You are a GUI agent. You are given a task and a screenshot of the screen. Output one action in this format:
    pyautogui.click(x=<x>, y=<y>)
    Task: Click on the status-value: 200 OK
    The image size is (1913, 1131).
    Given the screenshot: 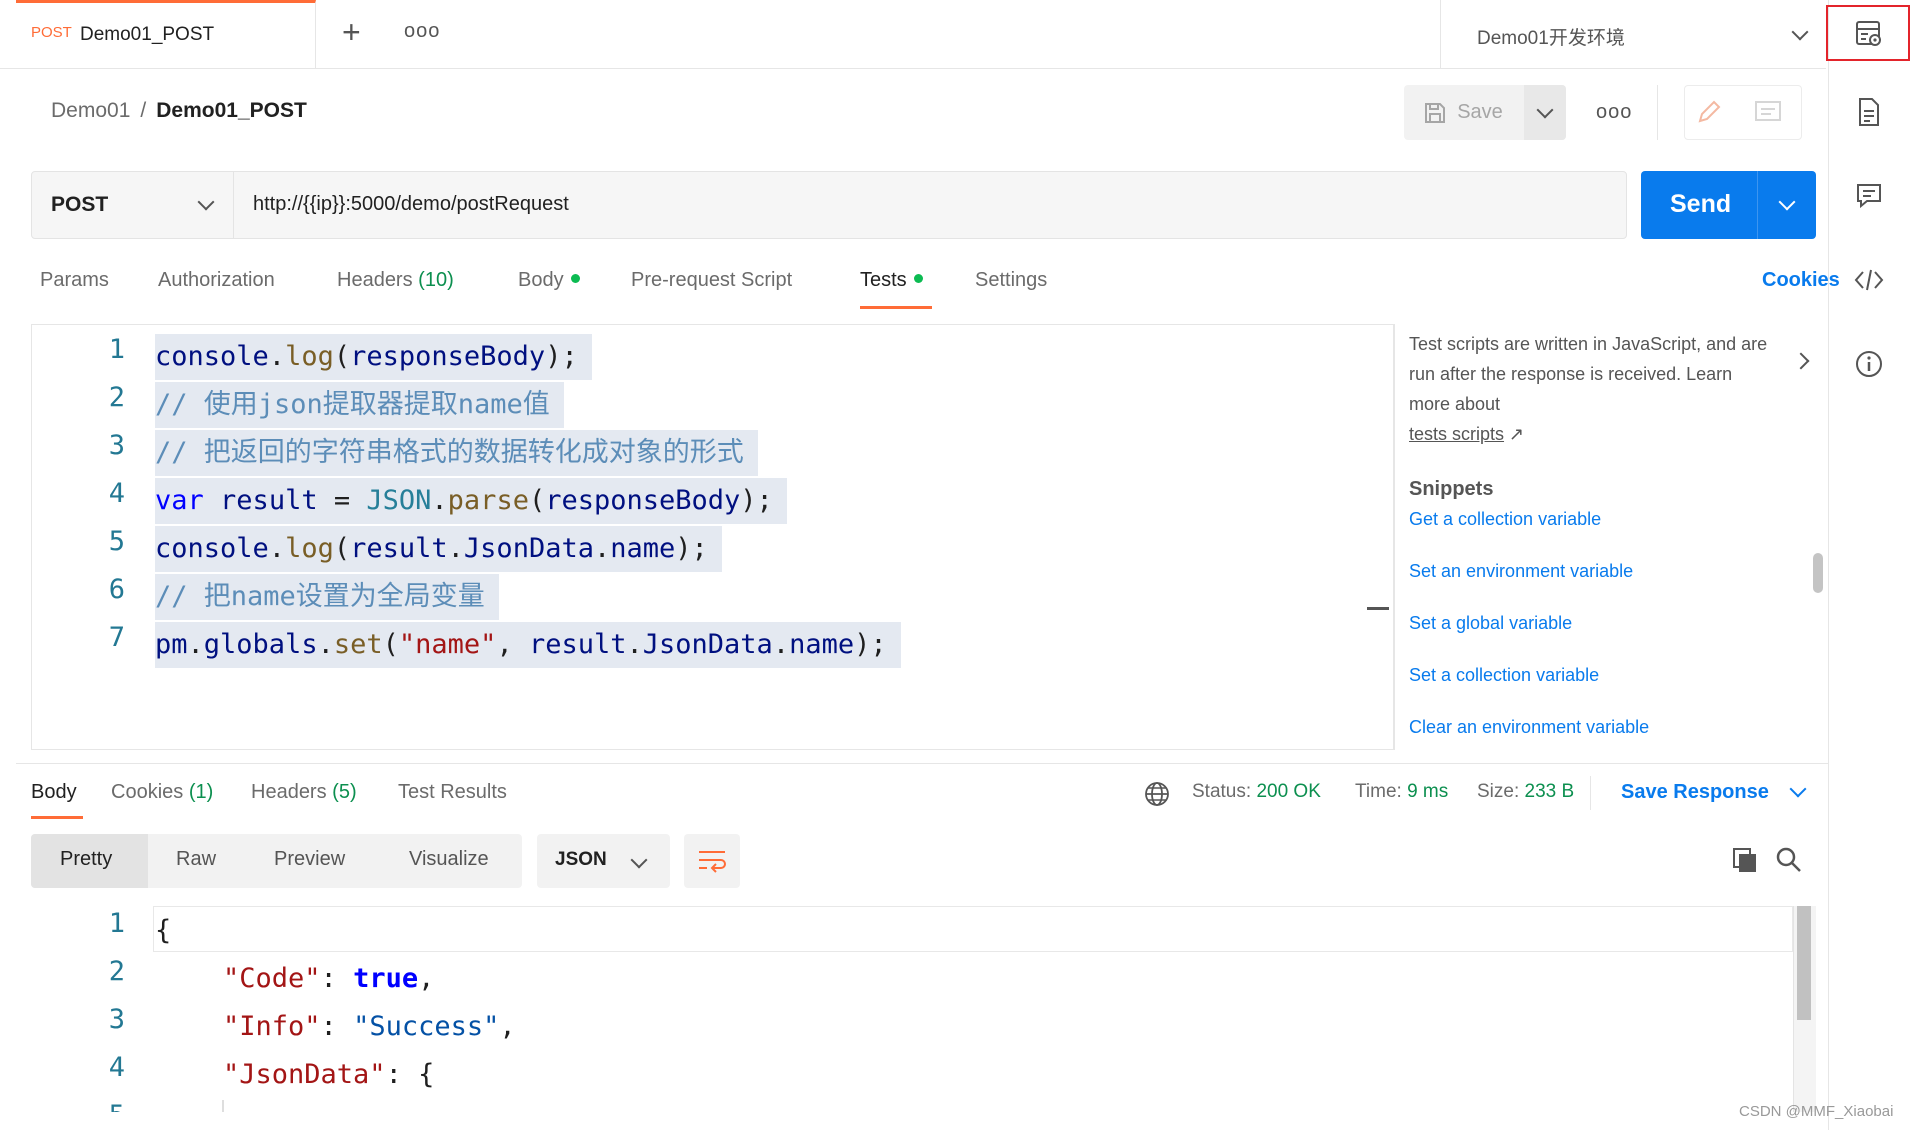 What is the action you would take?
    pyautogui.click(x=1288, y=791)
    